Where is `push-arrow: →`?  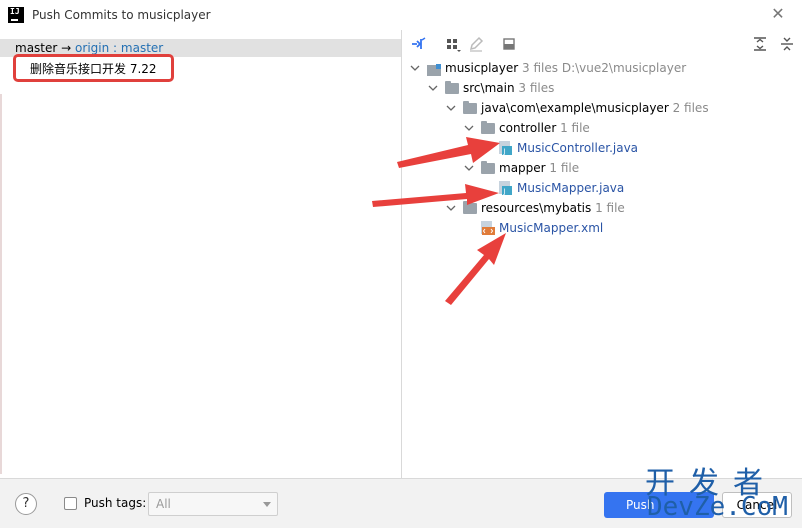
push-arrow: → is located at coordinates (66, 48).